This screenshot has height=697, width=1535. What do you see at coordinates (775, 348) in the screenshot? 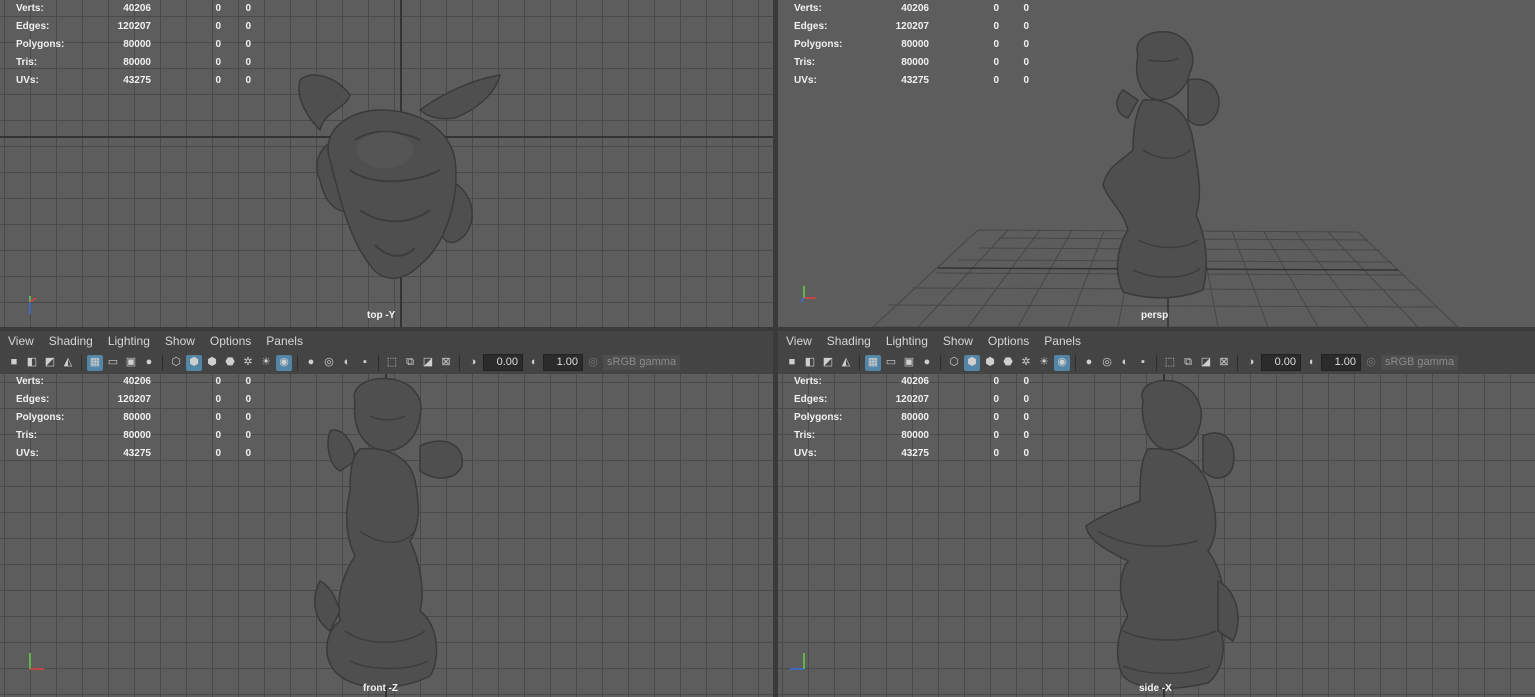
I see `pane-divider-vertical` at bounding box center [775, 348].